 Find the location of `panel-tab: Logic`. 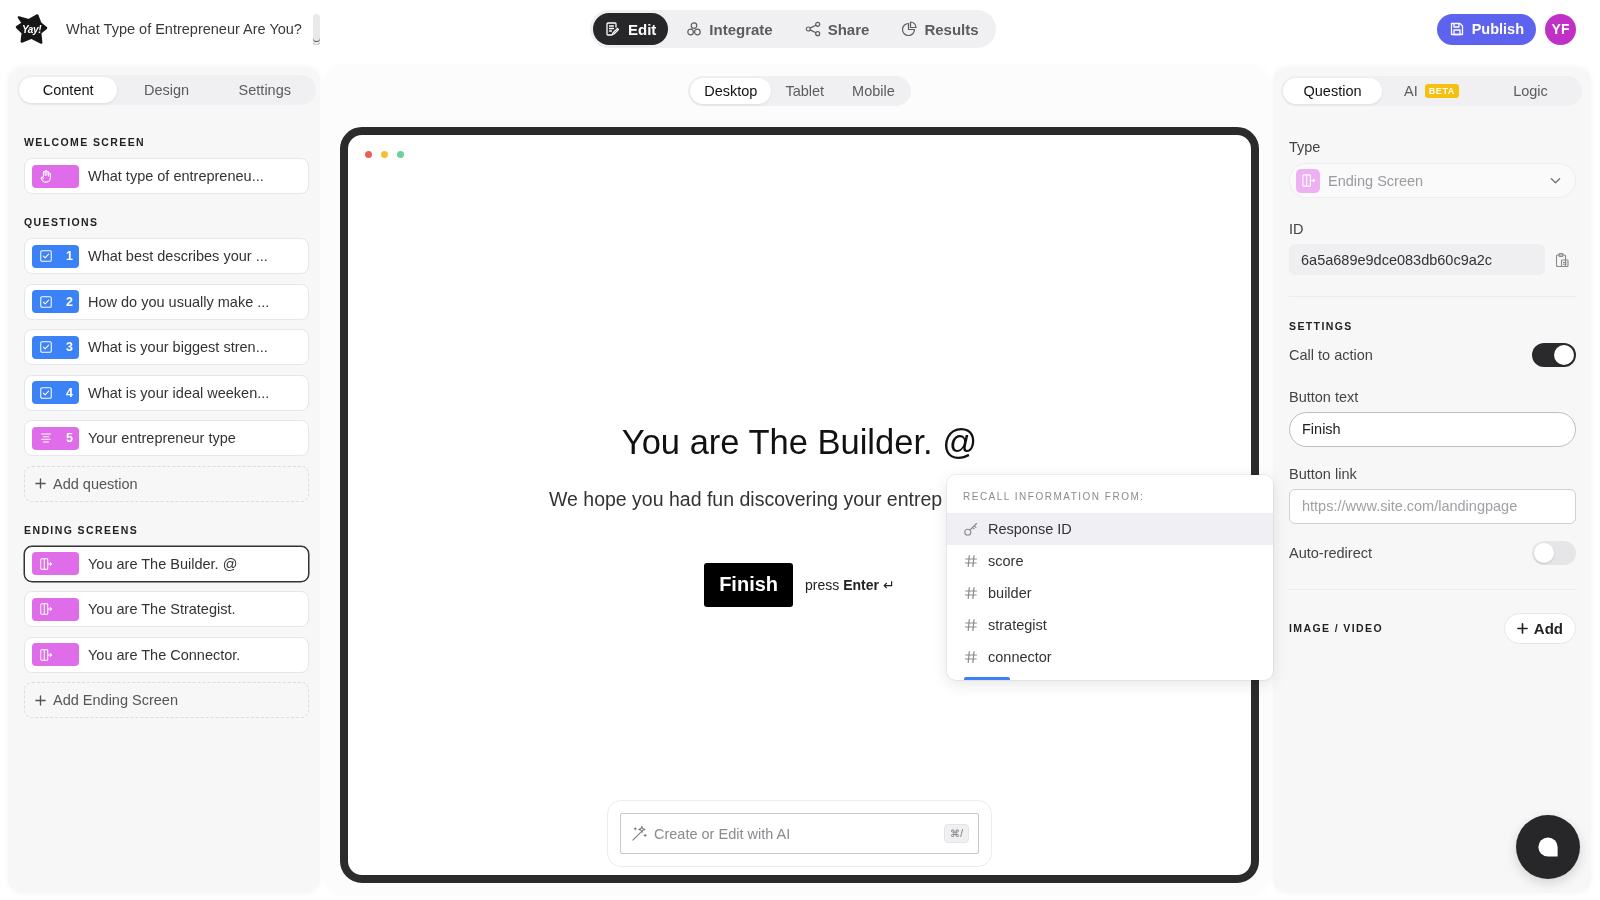

panel-tab: Logic is located at coordinates (1530, 91).